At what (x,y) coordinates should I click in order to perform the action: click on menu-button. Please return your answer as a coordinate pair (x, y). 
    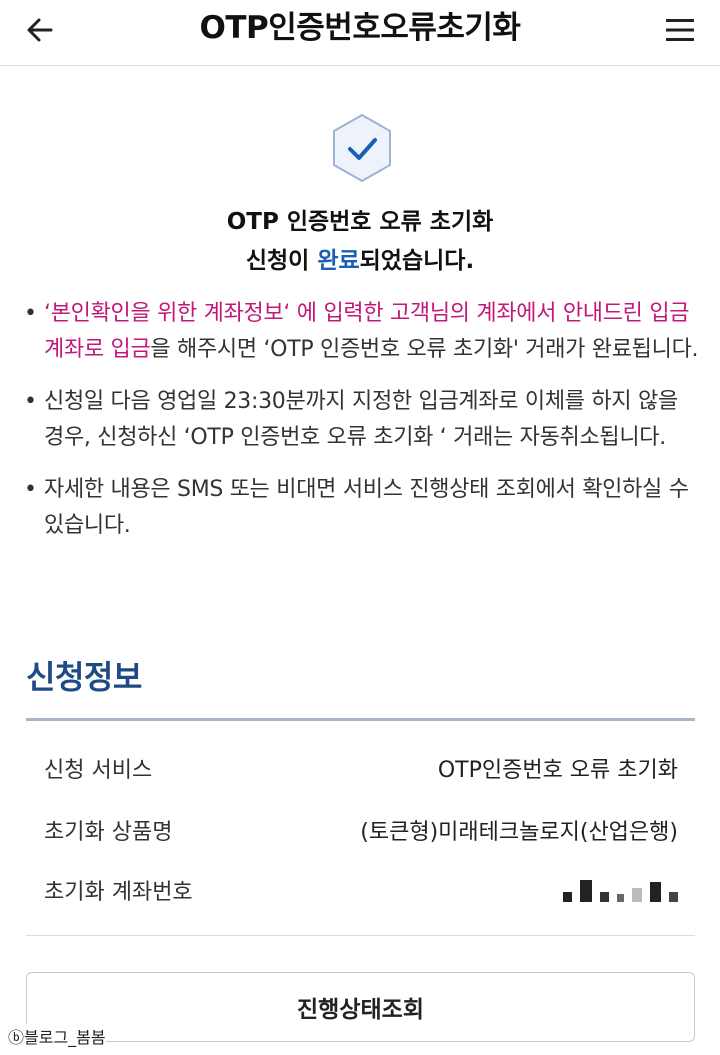
    Looking at the image, I should click on (680, 30).